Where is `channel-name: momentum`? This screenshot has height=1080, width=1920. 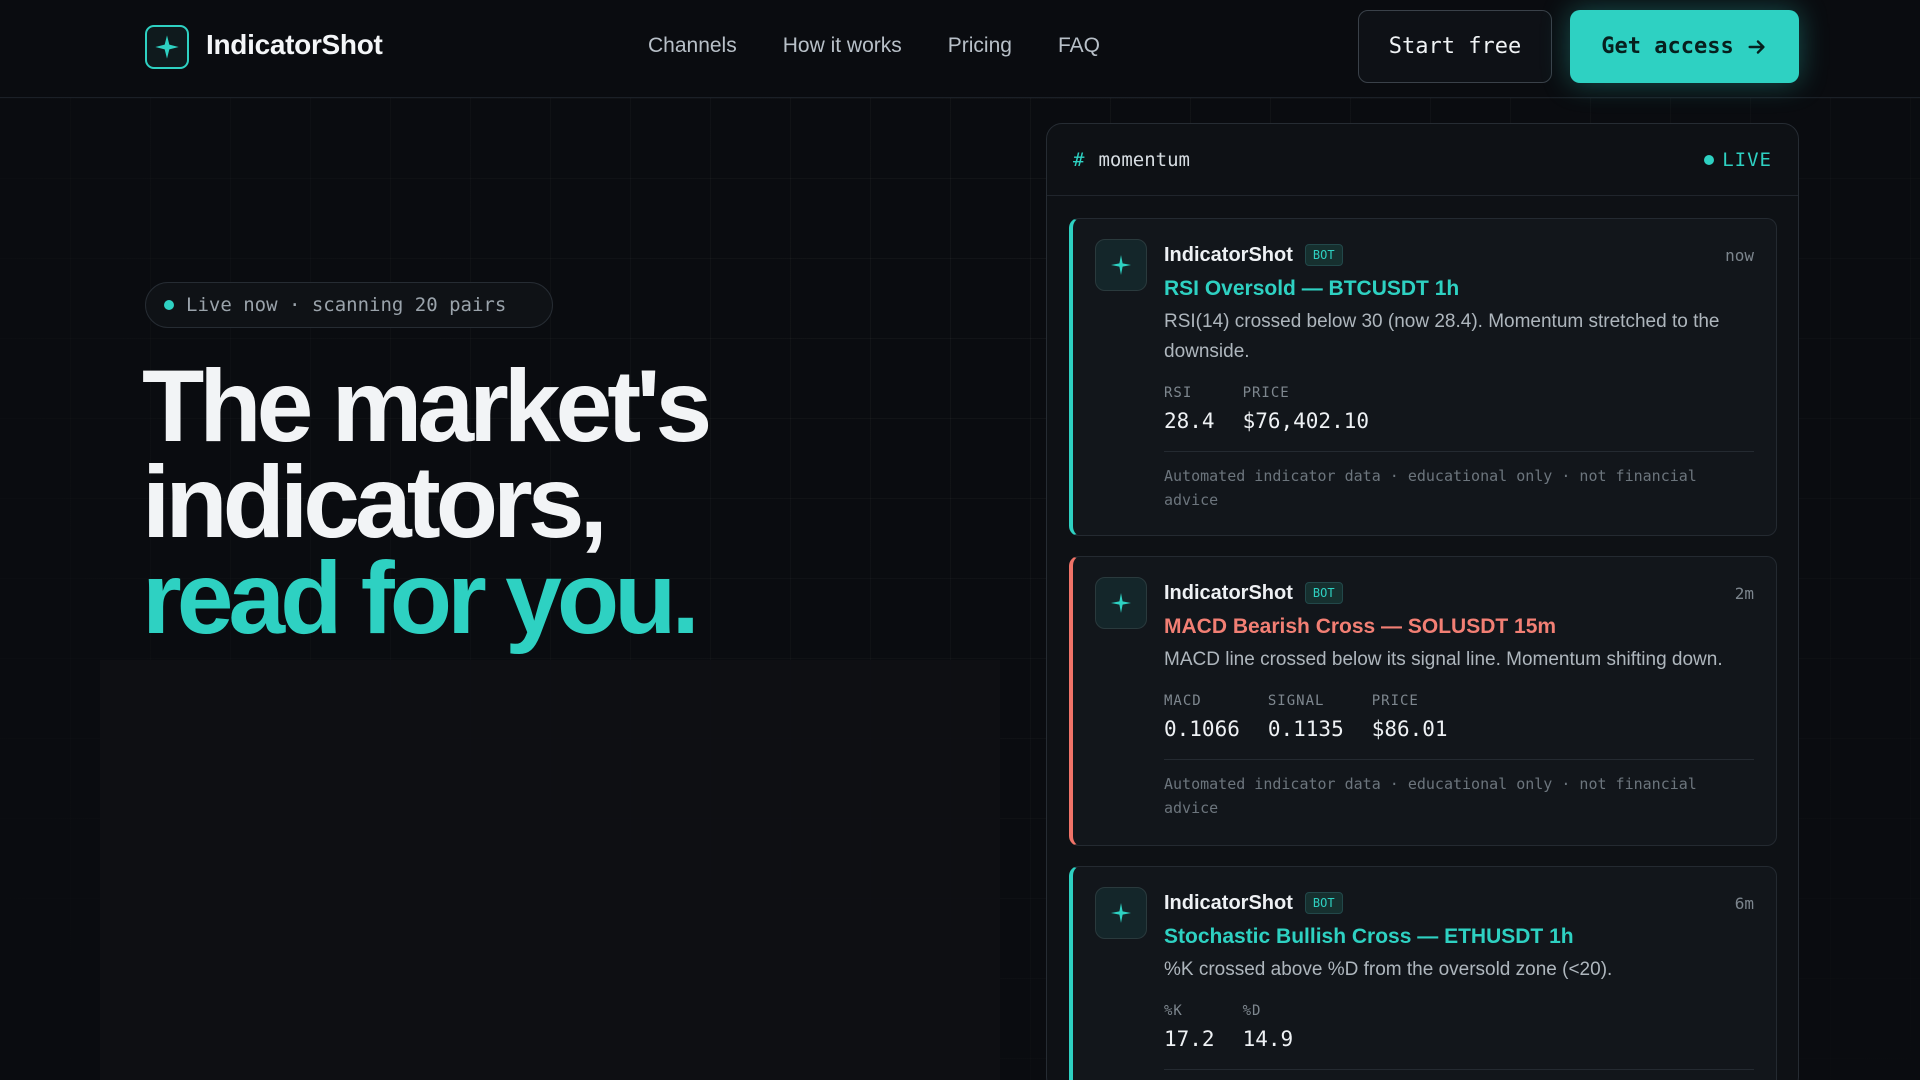 channel-name: momentum is located at coordinates (1144, 160).